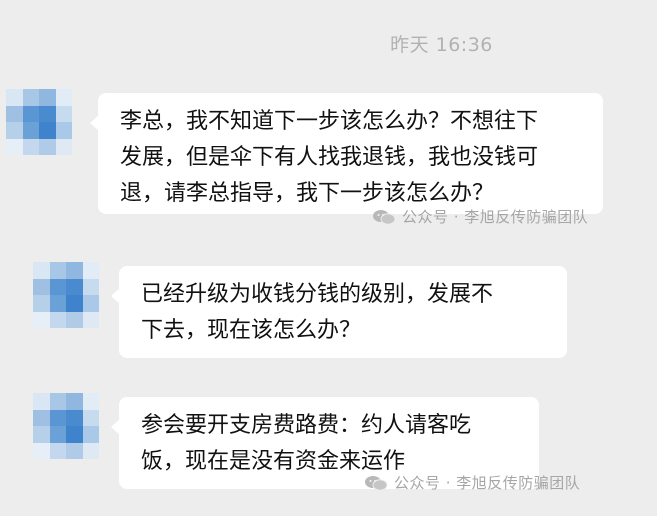 The image size is (657, 516). What do you see at coordinates (306, 443) in the screenshot?
I see `message-text: 参会要开支房费路费：约人请客吃 饭，现在是没有资金来运作` at bounding box center [306, 443].